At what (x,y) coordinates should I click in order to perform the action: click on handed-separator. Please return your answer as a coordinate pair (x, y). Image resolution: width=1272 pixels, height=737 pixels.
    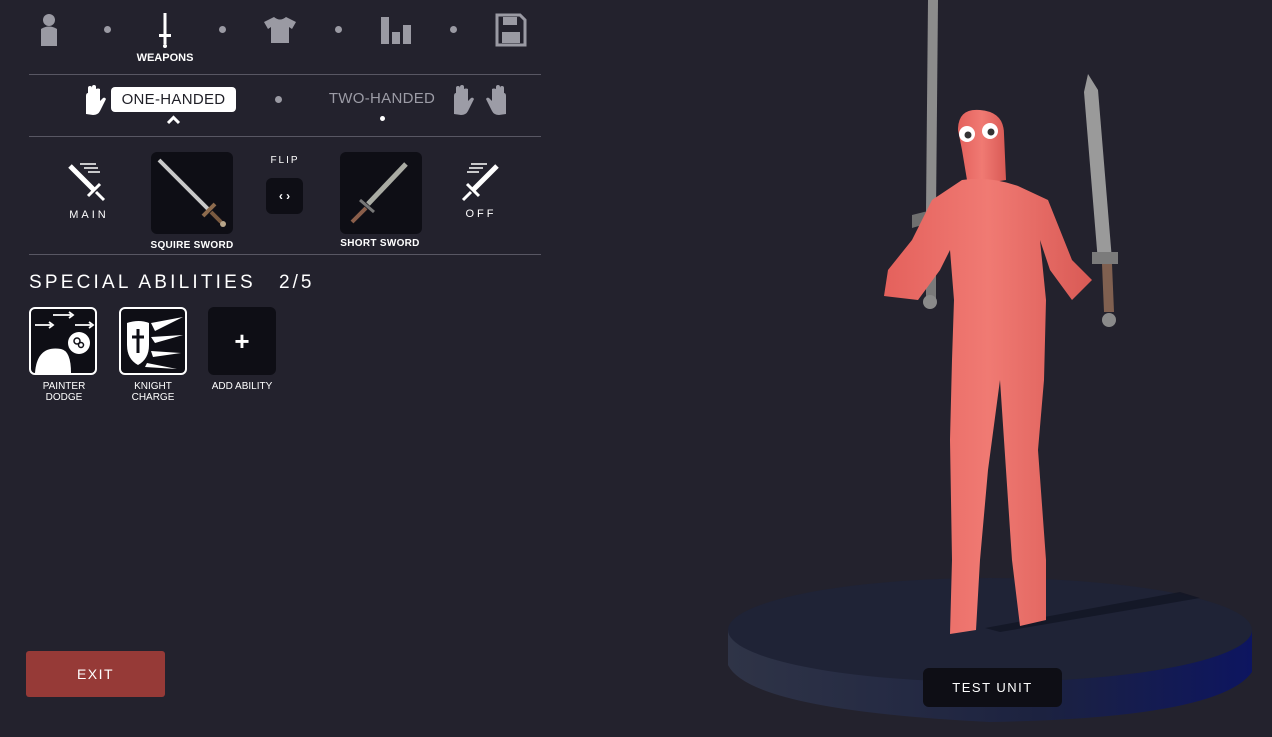
    Looking at the image, I should click on (278, 99).